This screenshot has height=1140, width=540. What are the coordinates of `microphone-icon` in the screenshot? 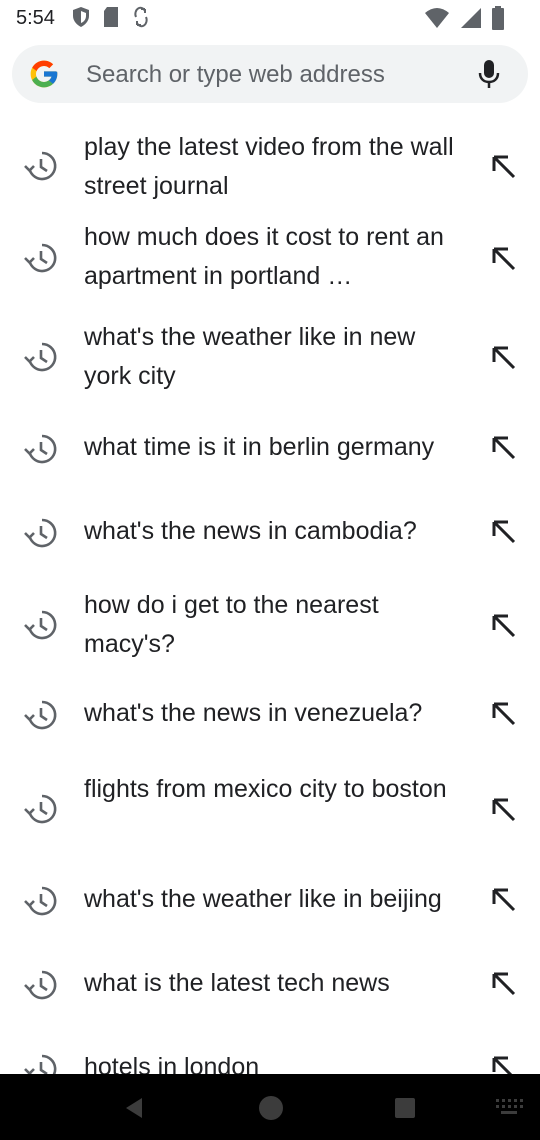 It's located at (489, 74).